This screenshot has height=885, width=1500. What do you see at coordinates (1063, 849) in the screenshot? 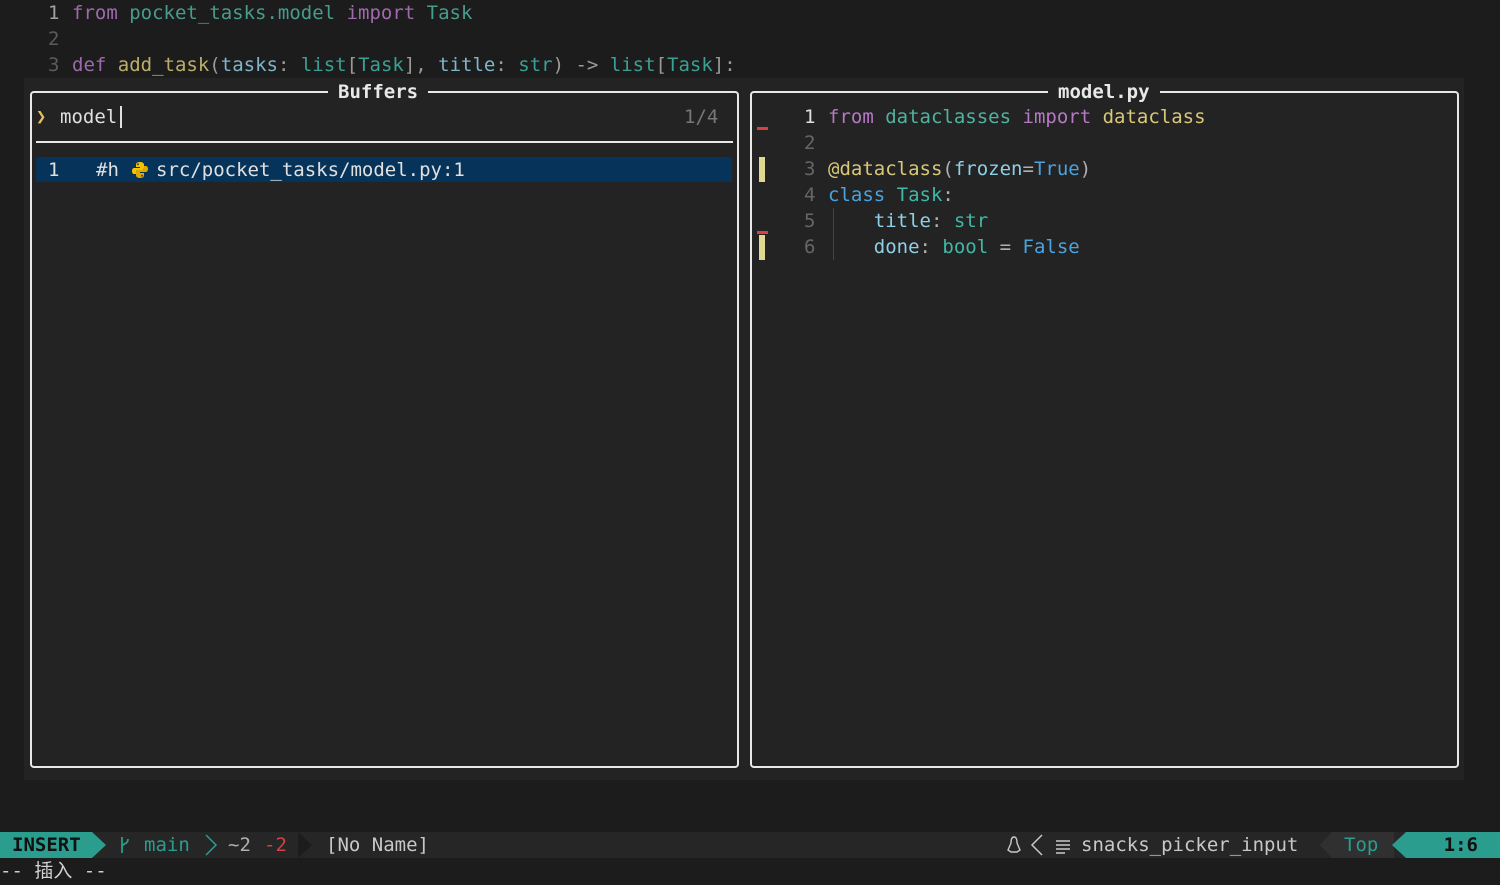
I see `lines-icon` at bounding box center [1063, 849].